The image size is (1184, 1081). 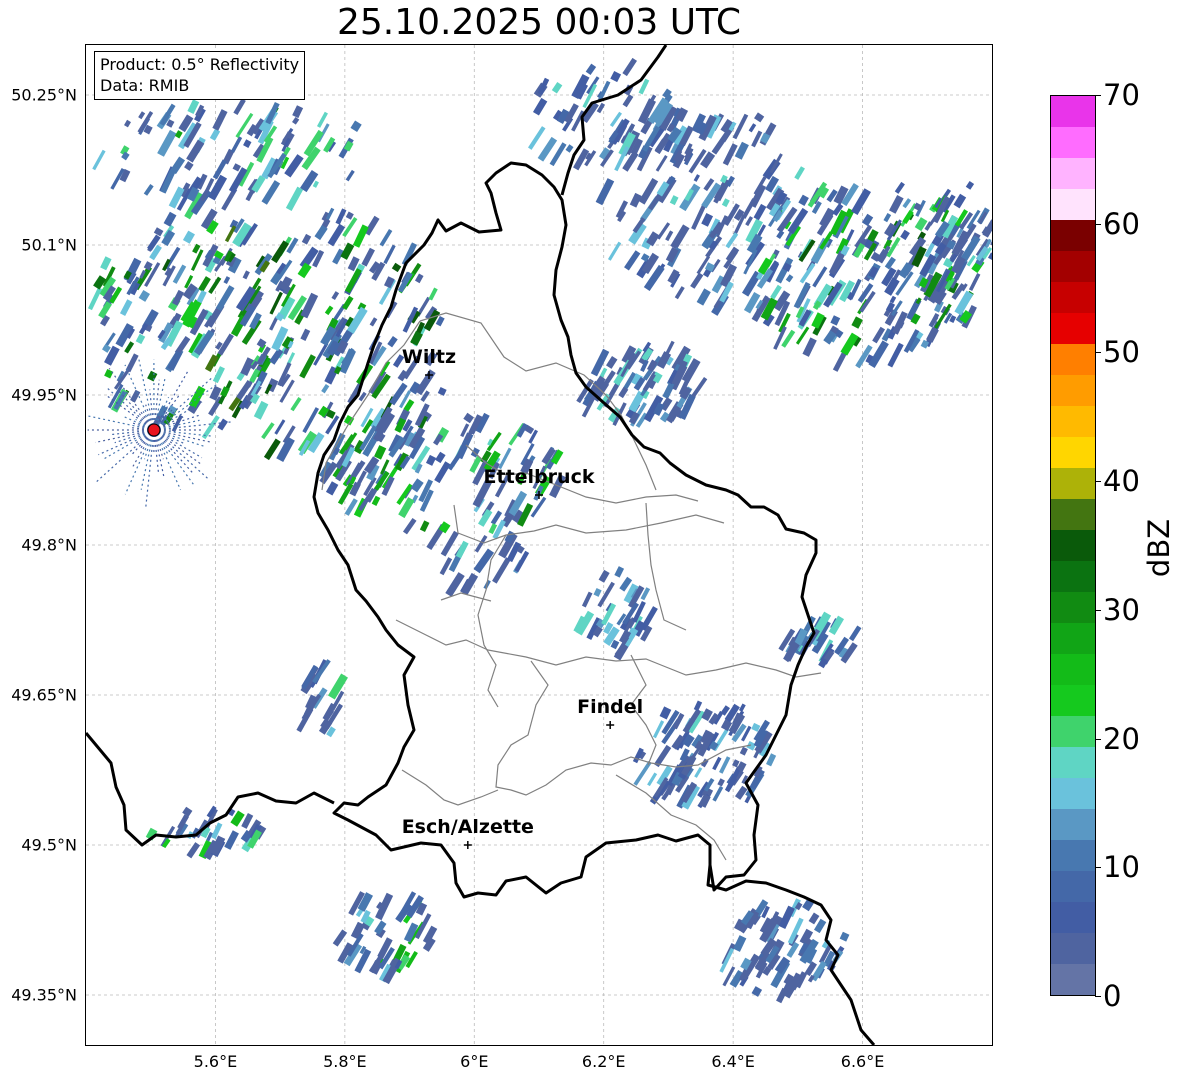 What do you see at coordinates (1159, 548) in the screenshot?
I see `colorbar-label: dBZ` at bounding box center [1159, 548].